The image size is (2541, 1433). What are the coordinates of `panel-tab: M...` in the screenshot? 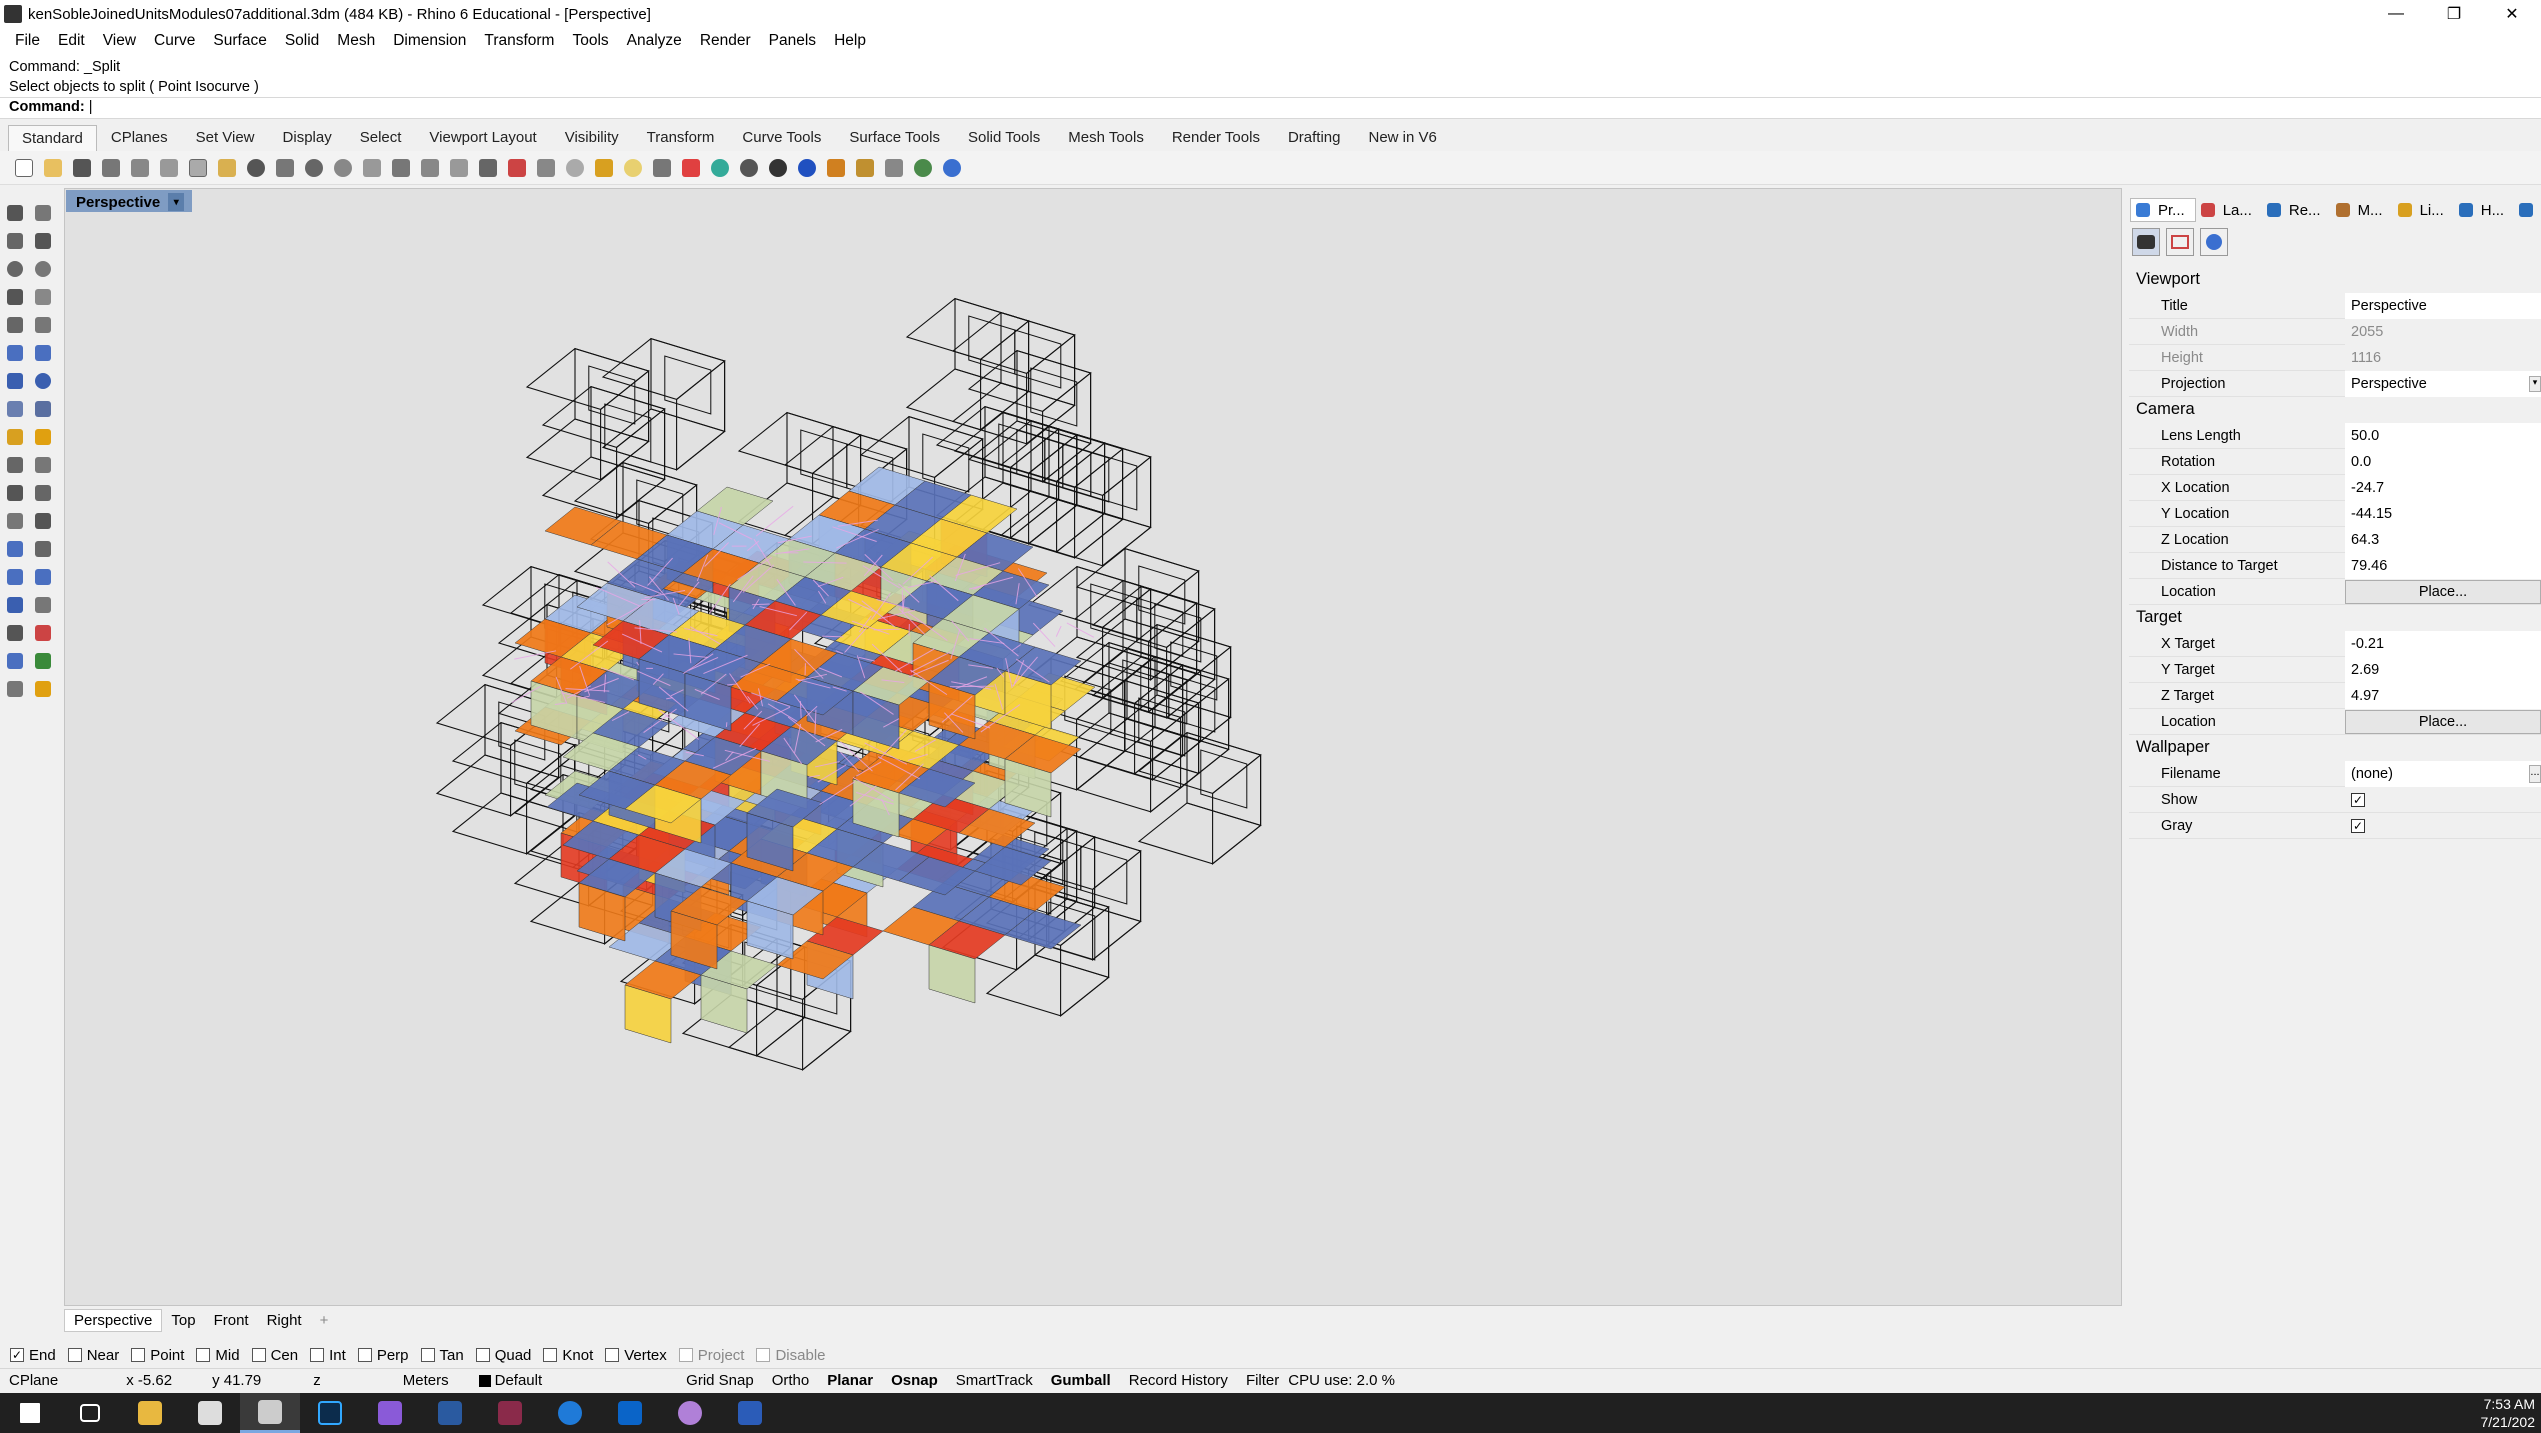 It's located at (2362, 210).